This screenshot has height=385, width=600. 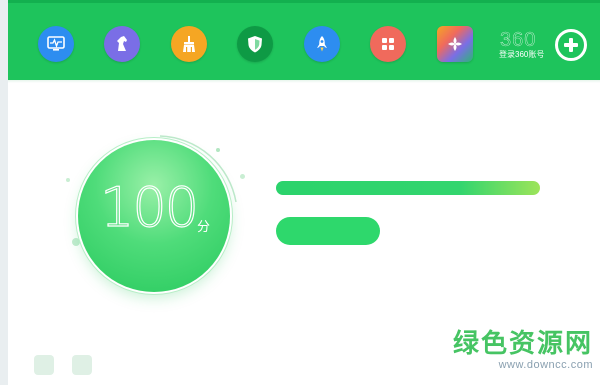 What do you see at coordinates (545, 365) in the screenshot?
I see `watermark-url: www.downcc.com` at bounding box center [545, 365].